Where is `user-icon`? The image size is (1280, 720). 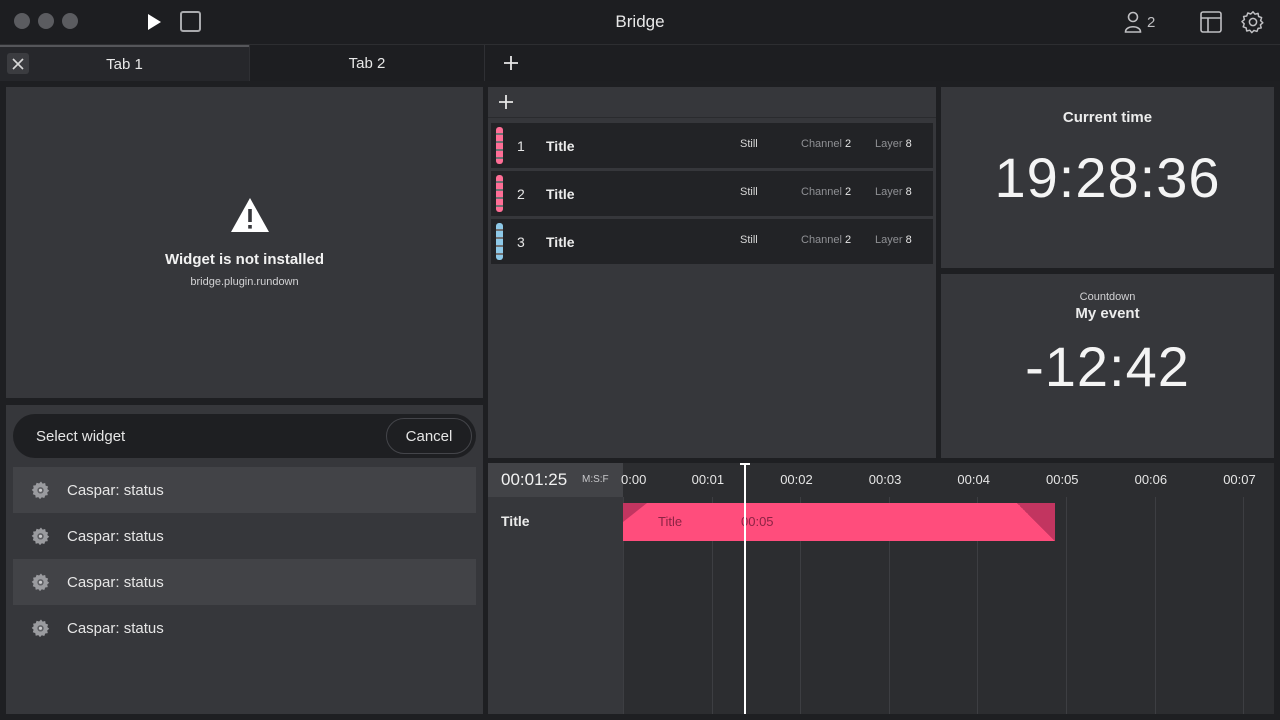
user-icon is located at coordinates (1133, 22).